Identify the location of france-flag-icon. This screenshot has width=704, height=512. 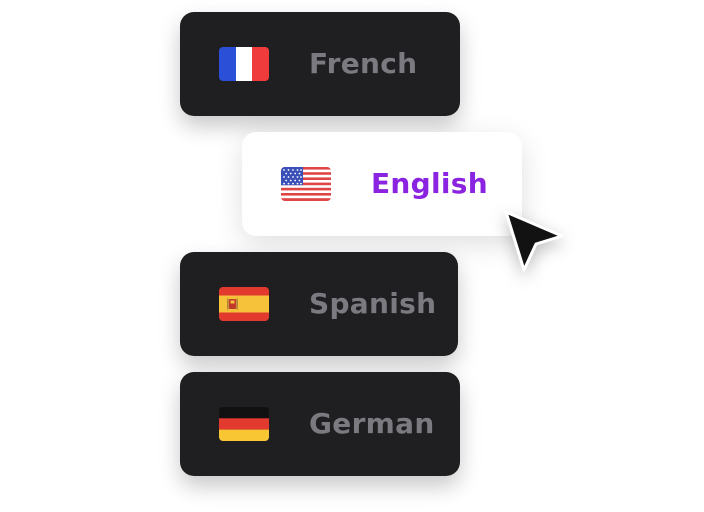
(244, 64).